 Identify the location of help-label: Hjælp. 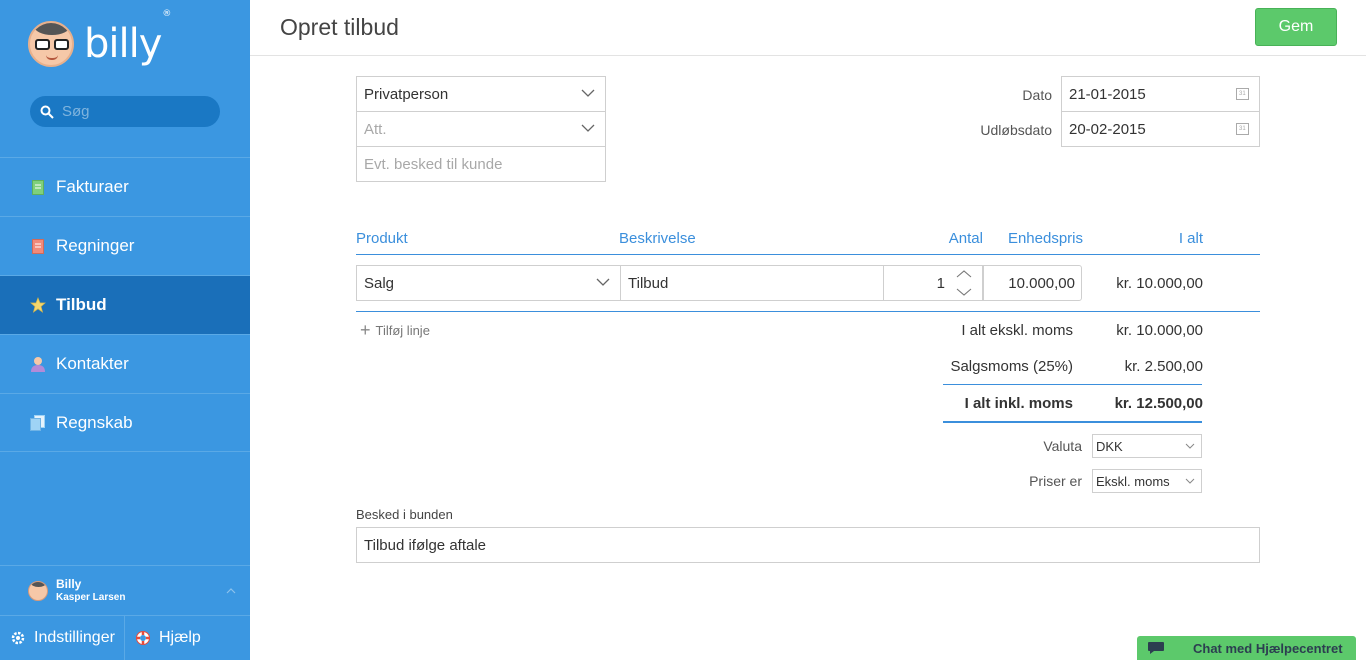
(180, 637).